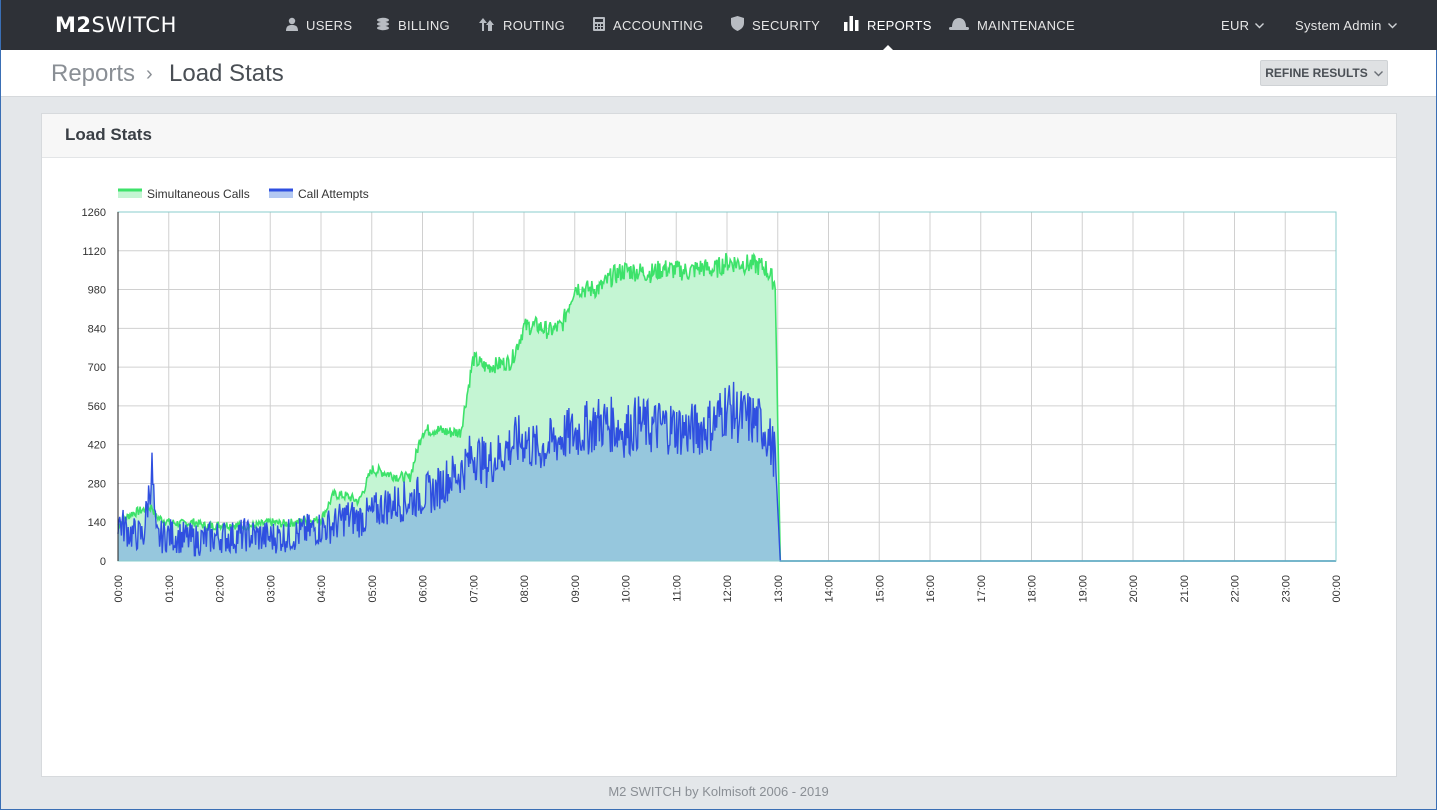  What do you see at coordinates (786, 25) in the screenshot?
I see `nav-security-label: SECURITY` at bounding box center [786, 25].